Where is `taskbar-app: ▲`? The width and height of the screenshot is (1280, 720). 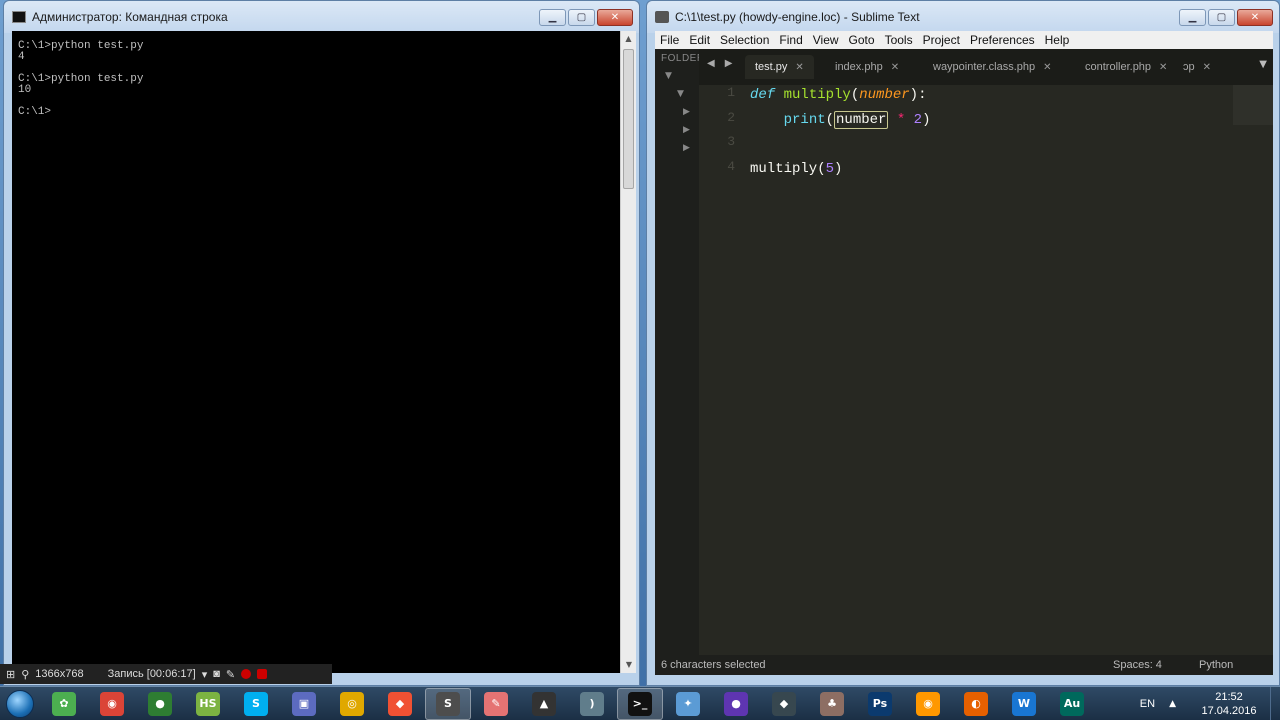 taskbar-app: ▲ is located at coordinates (544, 704).